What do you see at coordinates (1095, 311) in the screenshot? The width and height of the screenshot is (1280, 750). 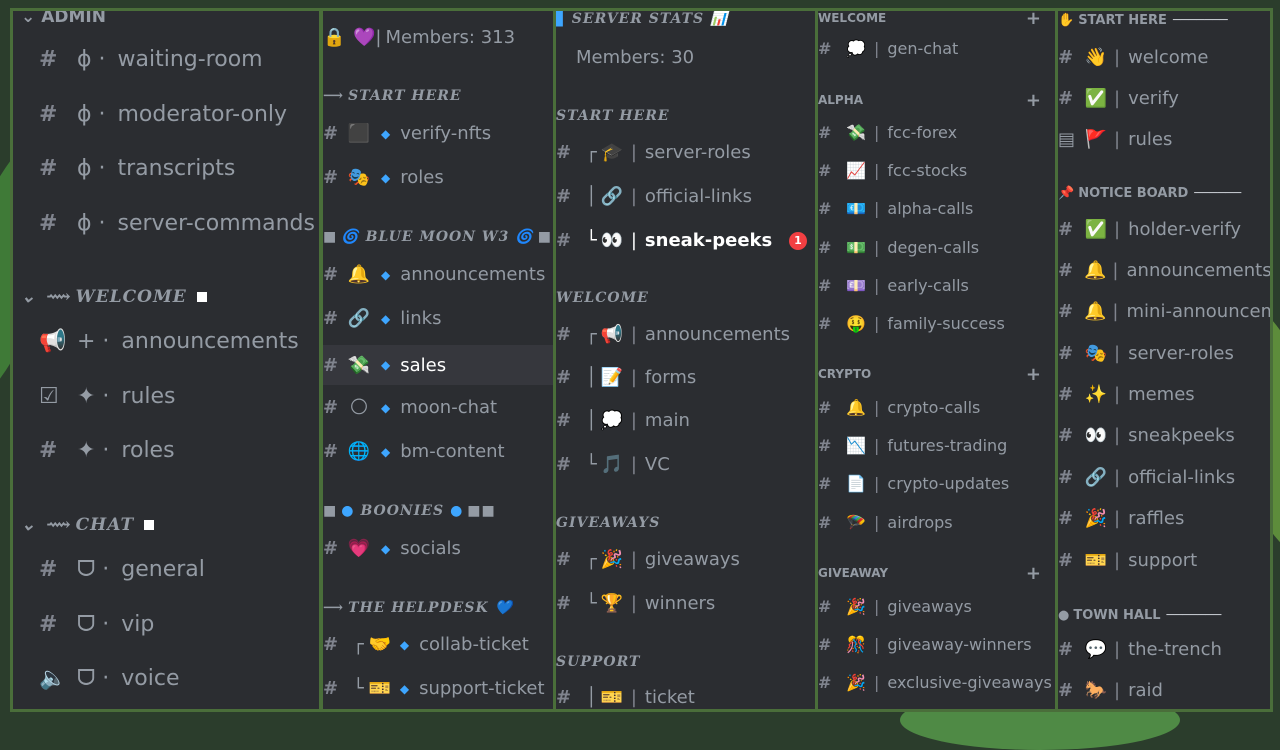 I see `channel-emoji: 🔔` at bounding box center [1095, 311].